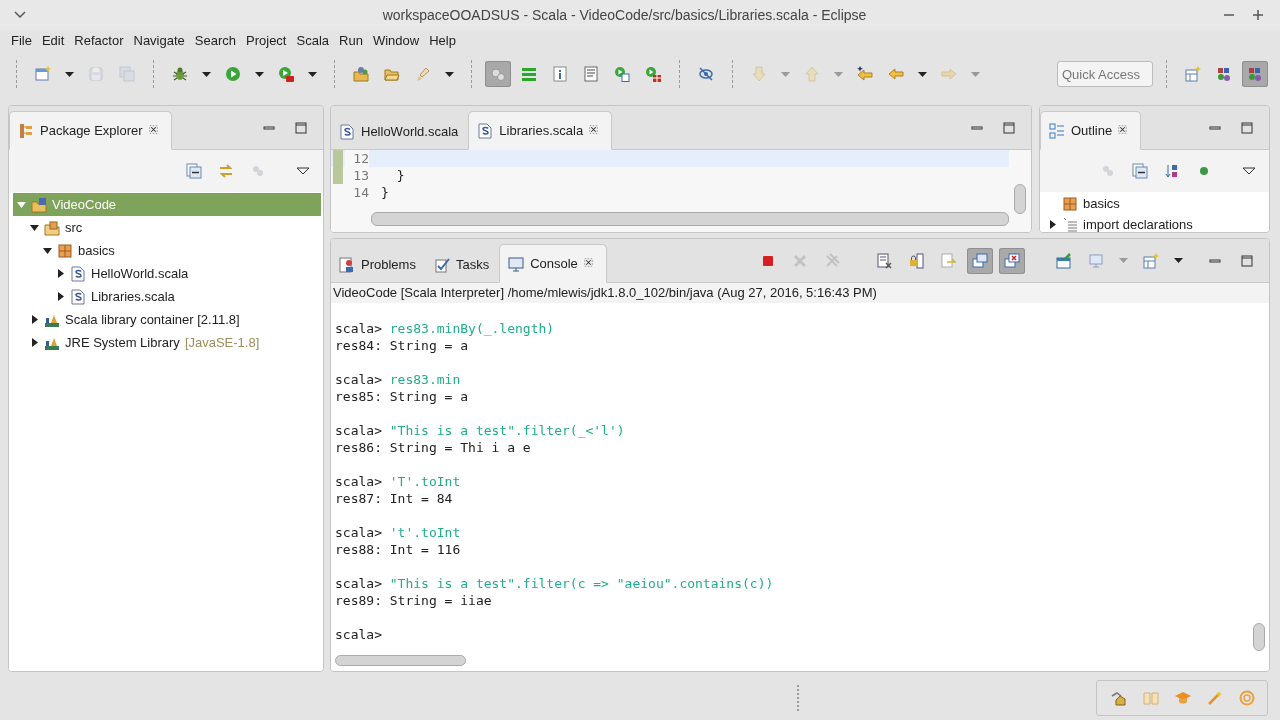  I want to click on tree-label: VideoCode, so click(84, 204).